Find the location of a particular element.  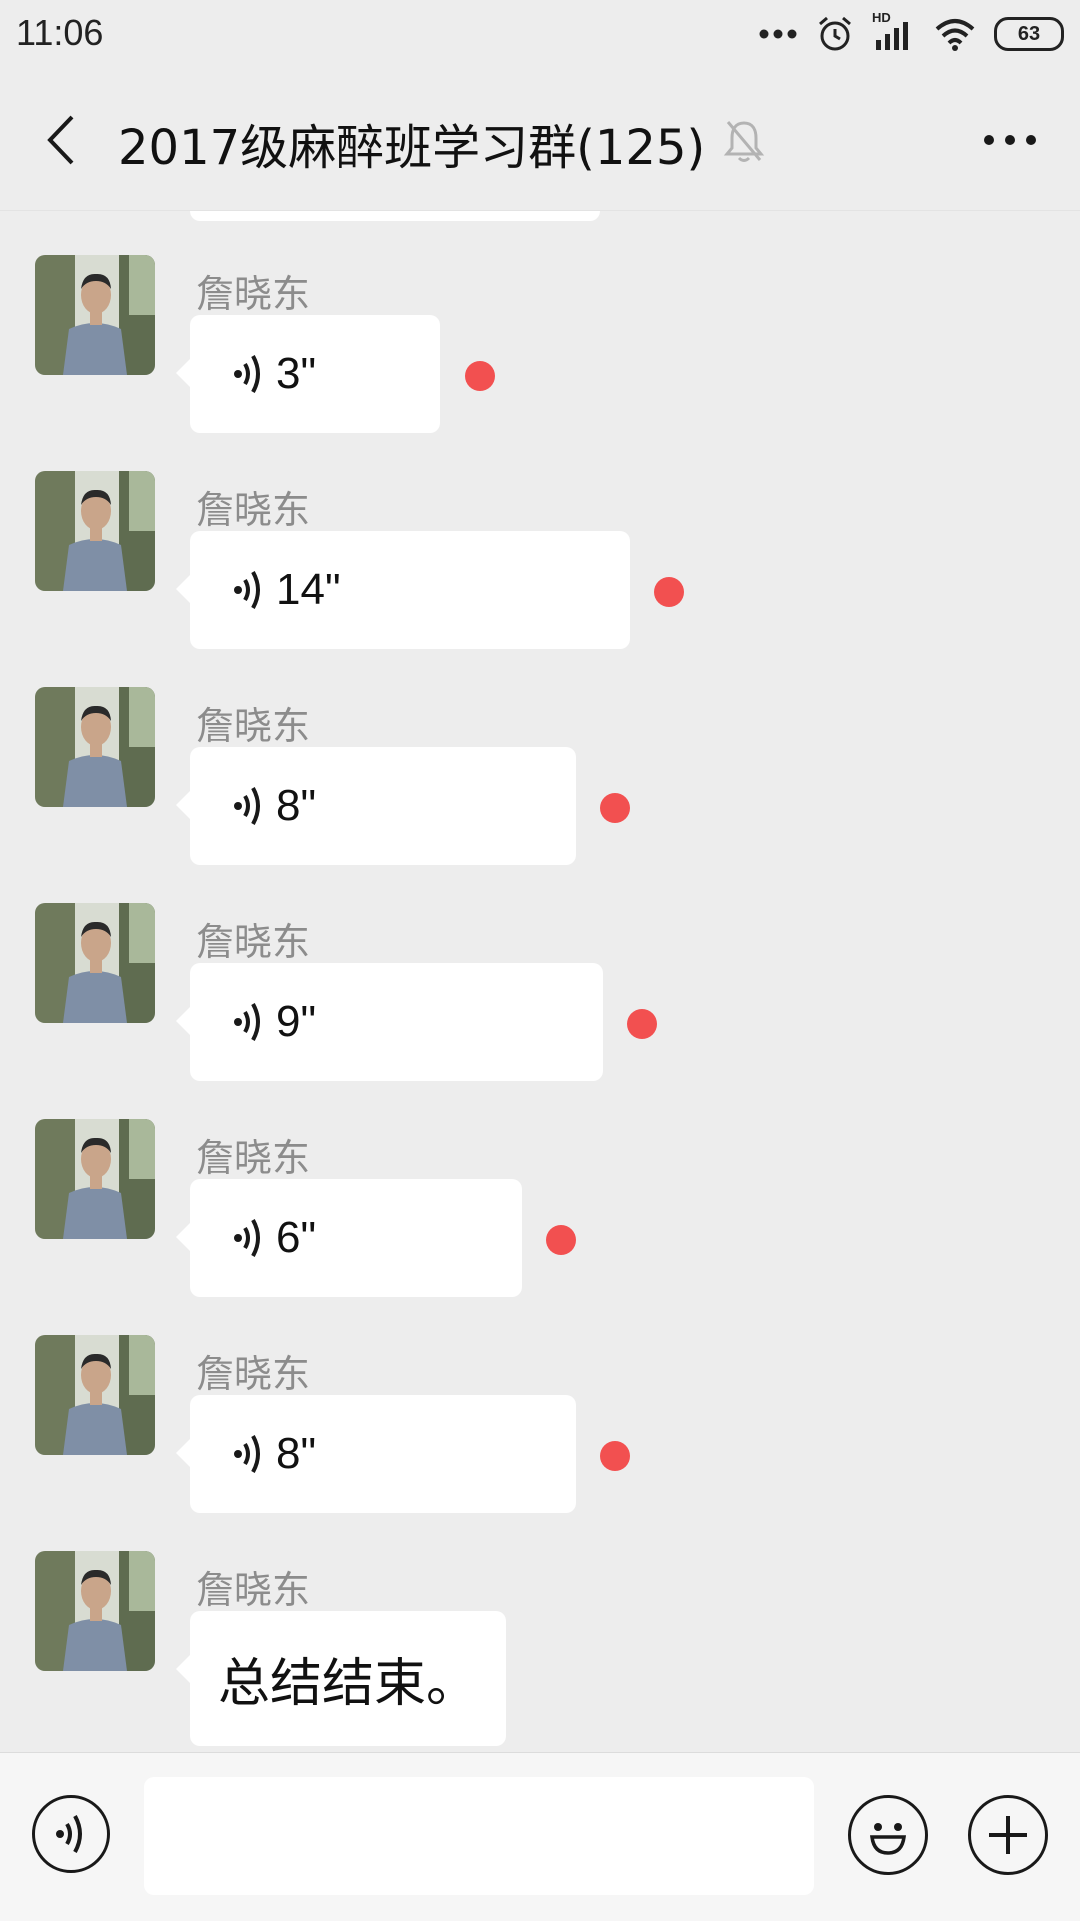

back-button is located at coordinates (60, 140).